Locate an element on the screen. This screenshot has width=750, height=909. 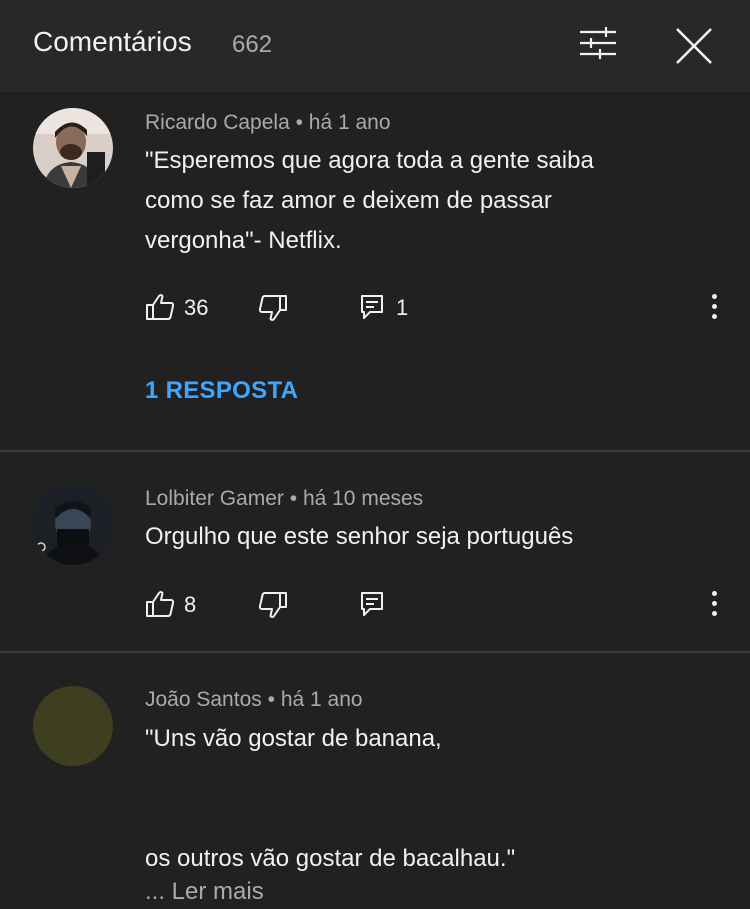
comment-meta: Lolbiter Gamer • há 10 meses is located at coordinates (284, 499).